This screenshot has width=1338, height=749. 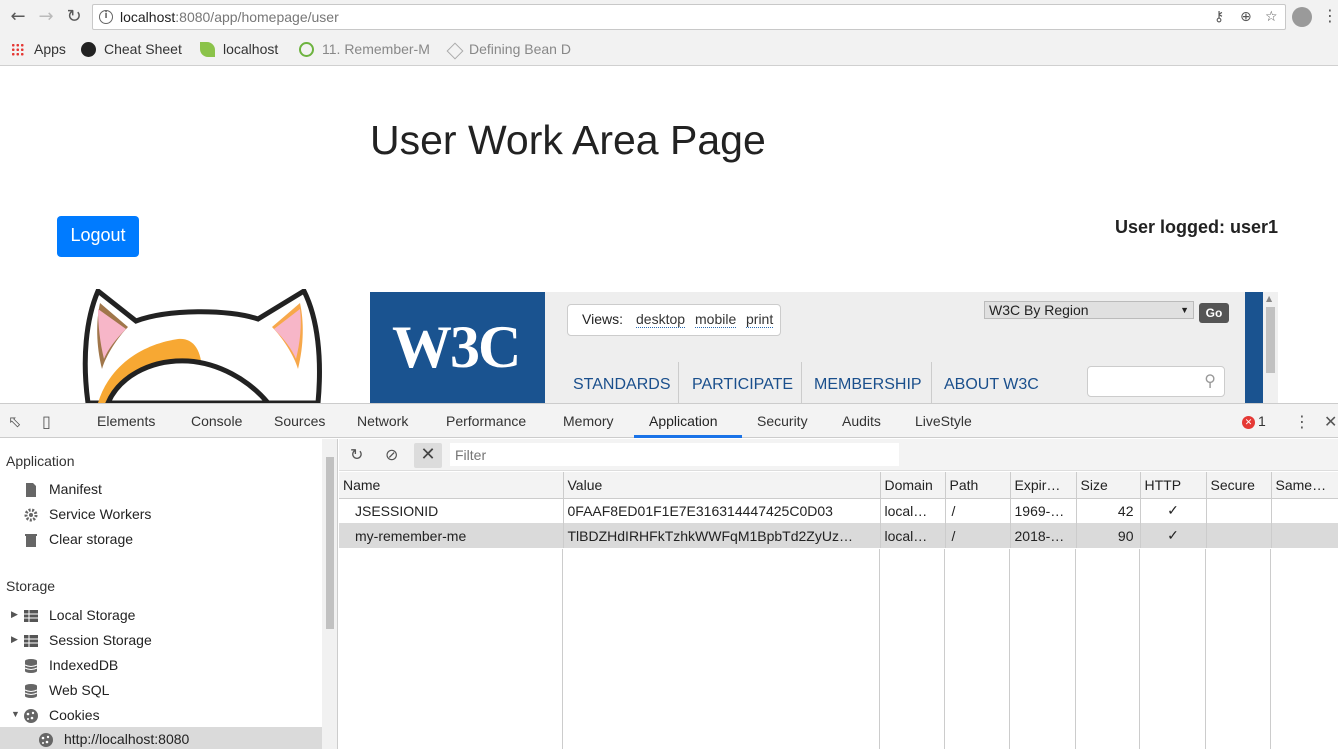 I want to click on view-mobile-link: mobile, so click(x=716, y=319).